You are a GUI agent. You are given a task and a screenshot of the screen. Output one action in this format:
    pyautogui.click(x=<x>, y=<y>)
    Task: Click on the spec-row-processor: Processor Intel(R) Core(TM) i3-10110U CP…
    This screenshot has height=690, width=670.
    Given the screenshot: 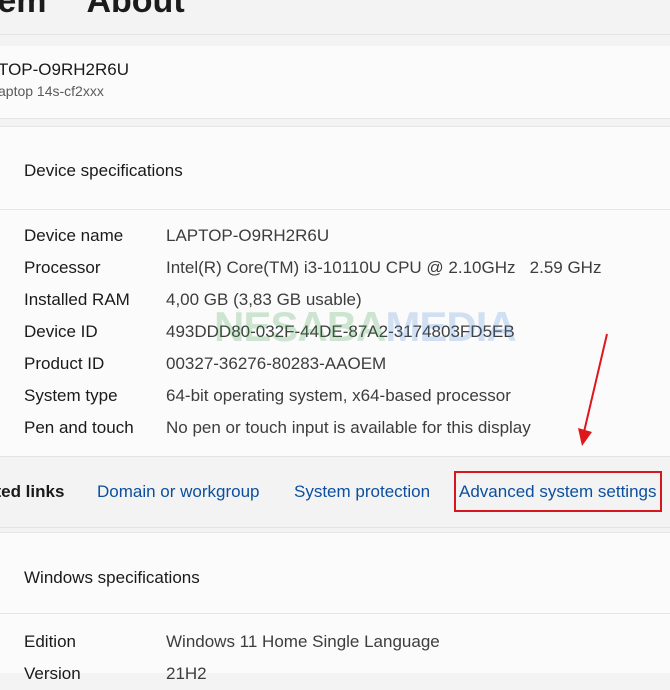 What is the action you would take?
    pyautogui.click(x=335, y=268)
    